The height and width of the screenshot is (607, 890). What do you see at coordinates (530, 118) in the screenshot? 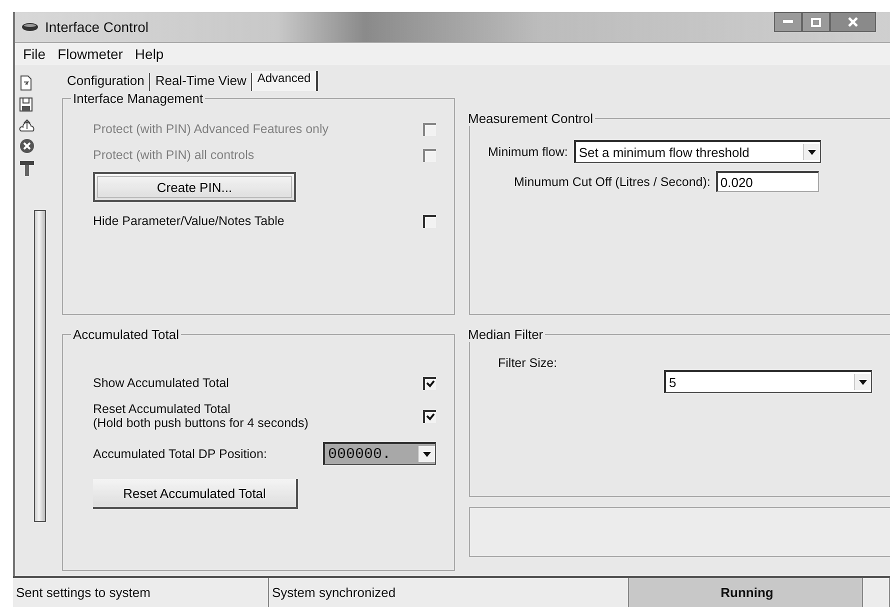
I see `group-title: Measurement Control` at bounding box center [530, 118].